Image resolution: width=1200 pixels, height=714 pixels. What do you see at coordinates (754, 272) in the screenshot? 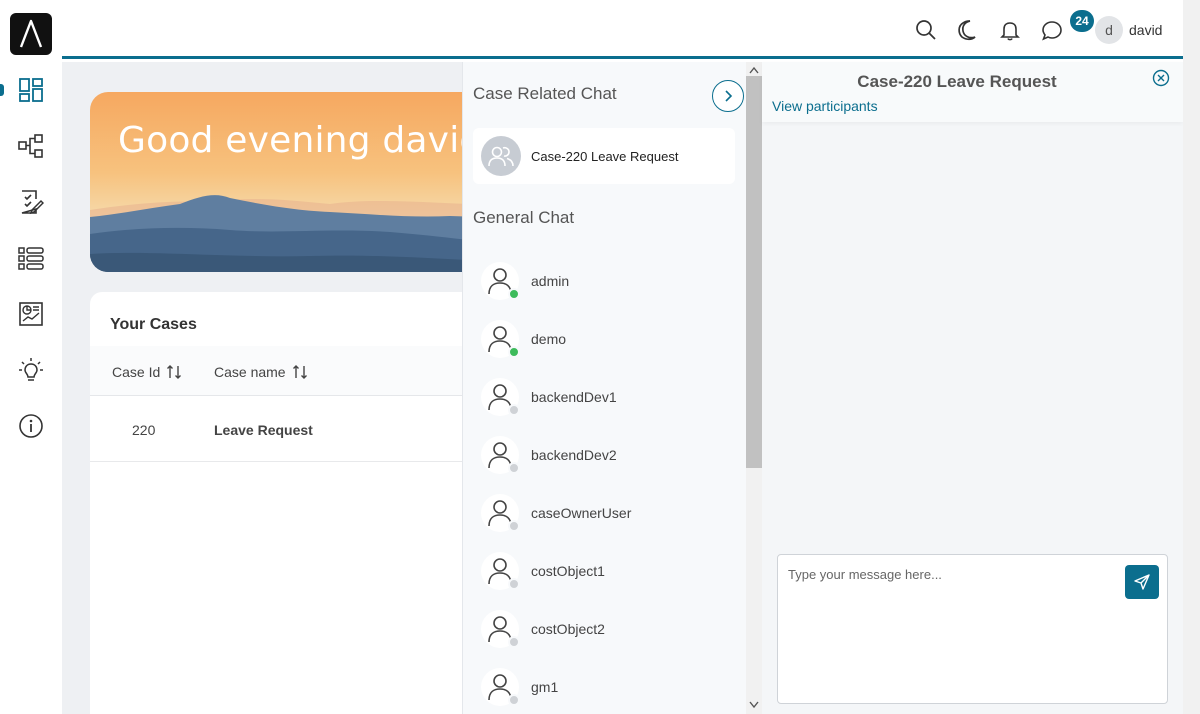
I see `scroll-thumb` at bounding box center [754, 272].